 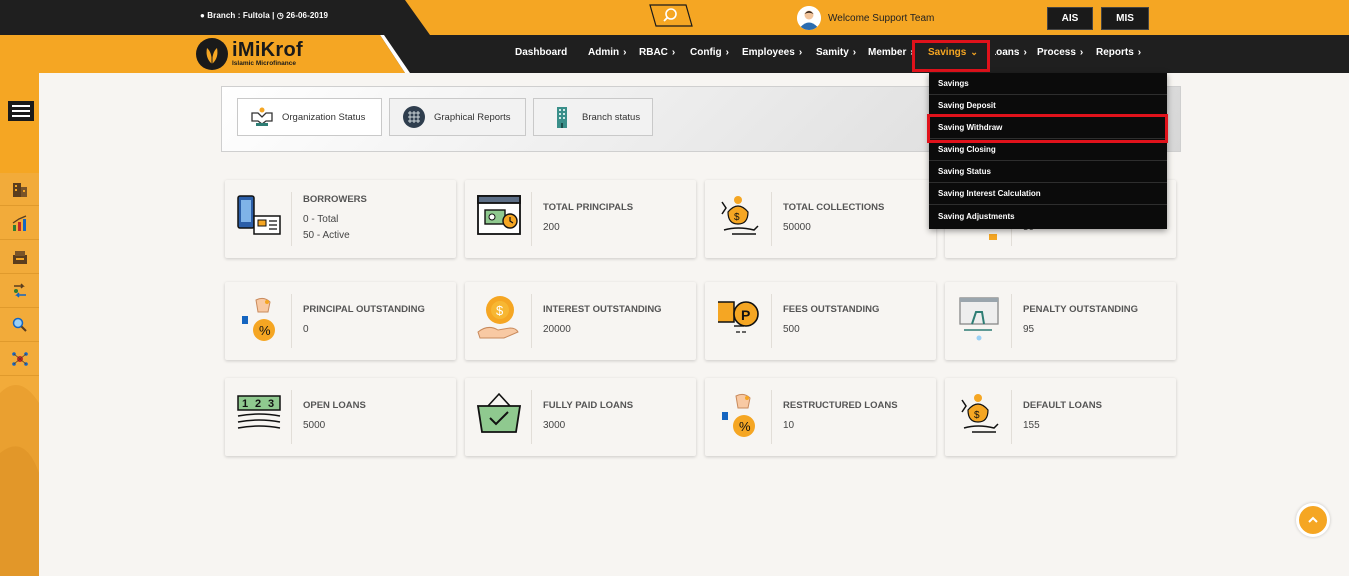 What do you see at coordinates (1011, 52) in the screenshot?
I see `nav-loans: Loans ›` at bounding box center [1011, 52].